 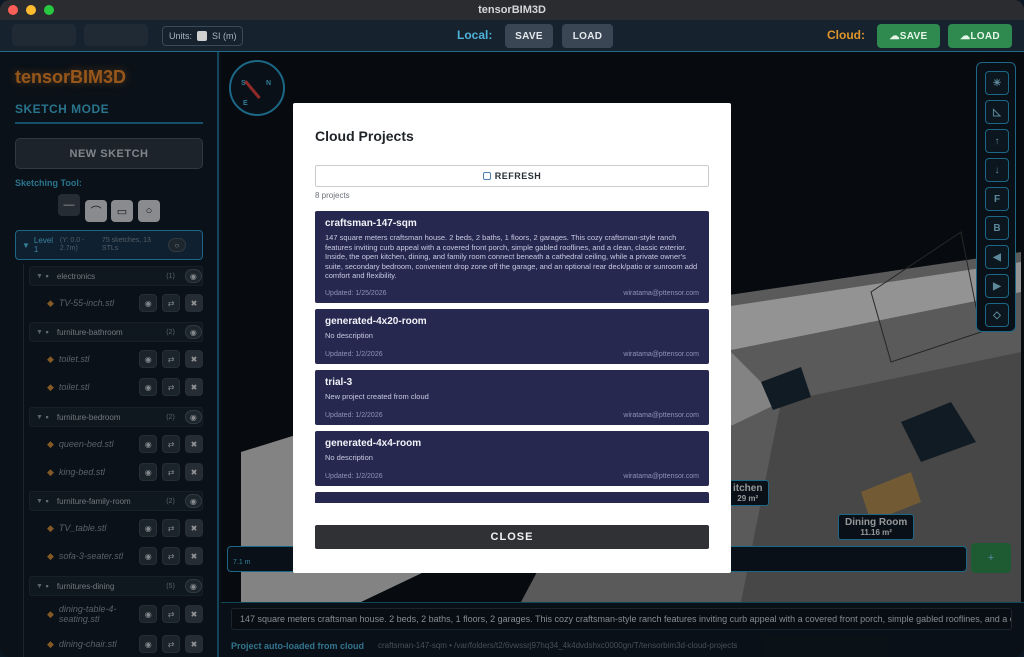 I want to click on cloud-save-button: ☁ SAVE, so click(x=908, y=36).